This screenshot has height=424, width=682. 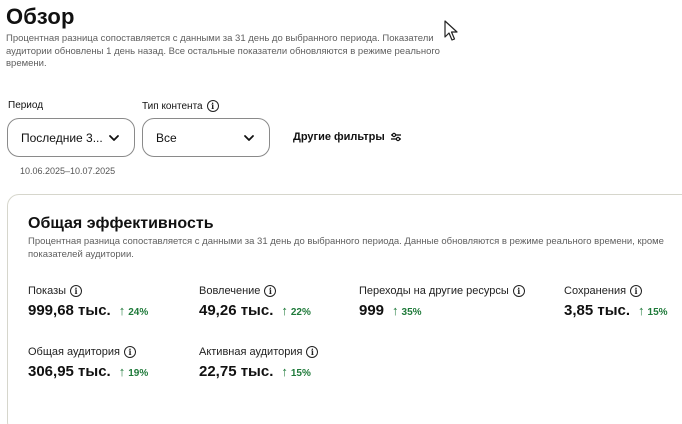 I want to click on content-type-label-text: Тип контента, so click(x=172, y=106).